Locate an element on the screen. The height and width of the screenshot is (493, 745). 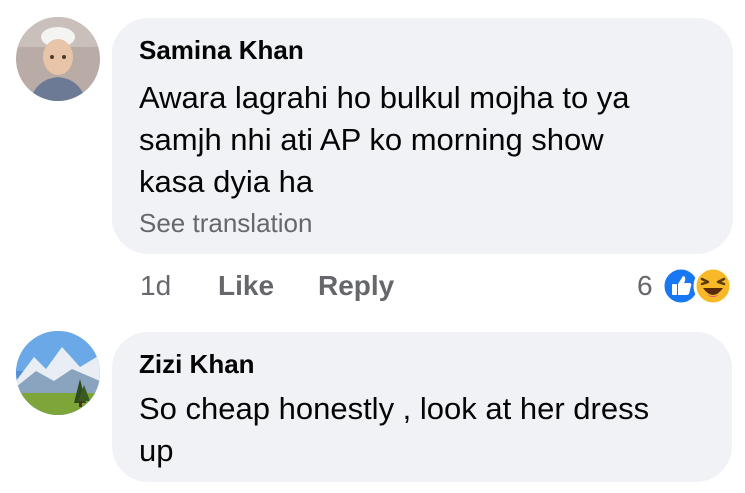
comment-author: Zizi Khan is located at coordinates (197, 364).